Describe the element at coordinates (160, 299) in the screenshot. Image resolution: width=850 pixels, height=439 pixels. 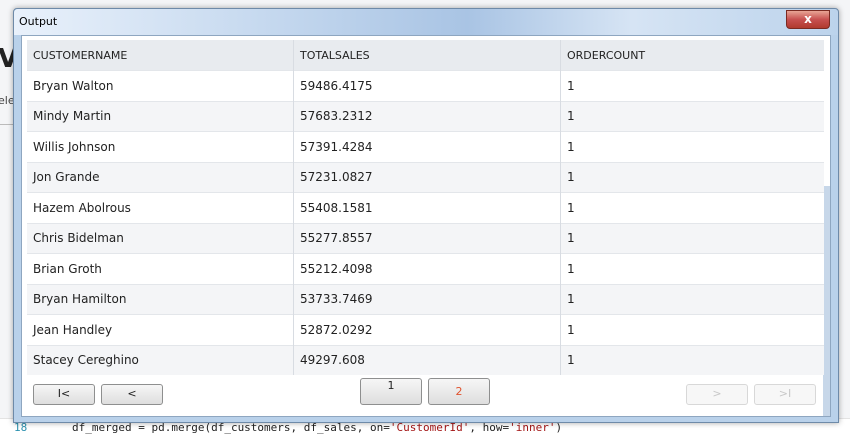
I see `cell-customername: Bryan Hamilton` at that location.